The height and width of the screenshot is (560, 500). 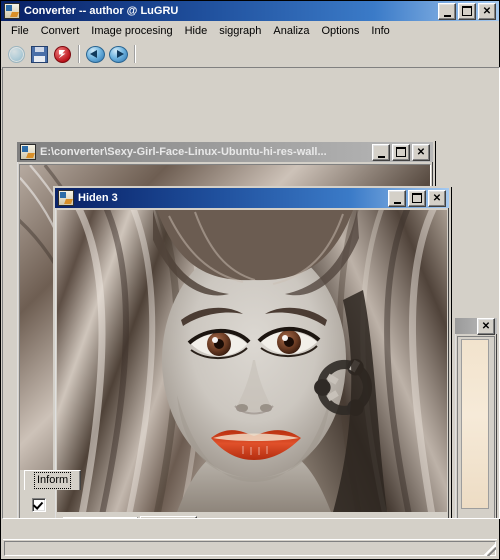 I want to click on left-eye, so click(x=219, y=344).